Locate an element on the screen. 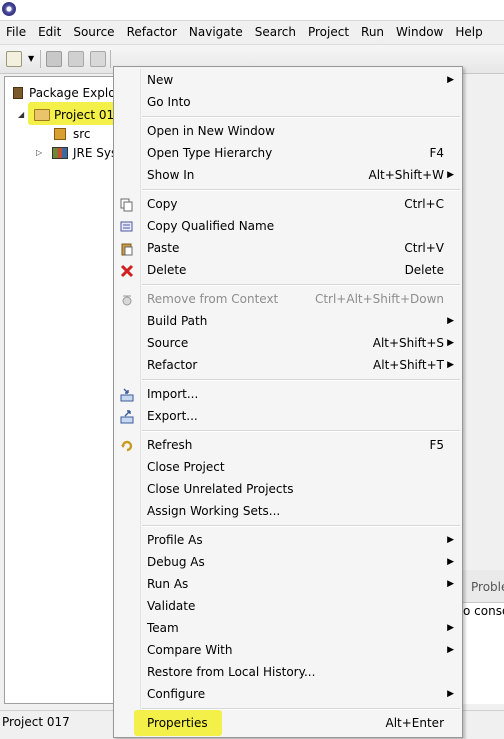 This screenshot has width=504, height=739. menu-edit: Edit is located at coordinates (49, 32).